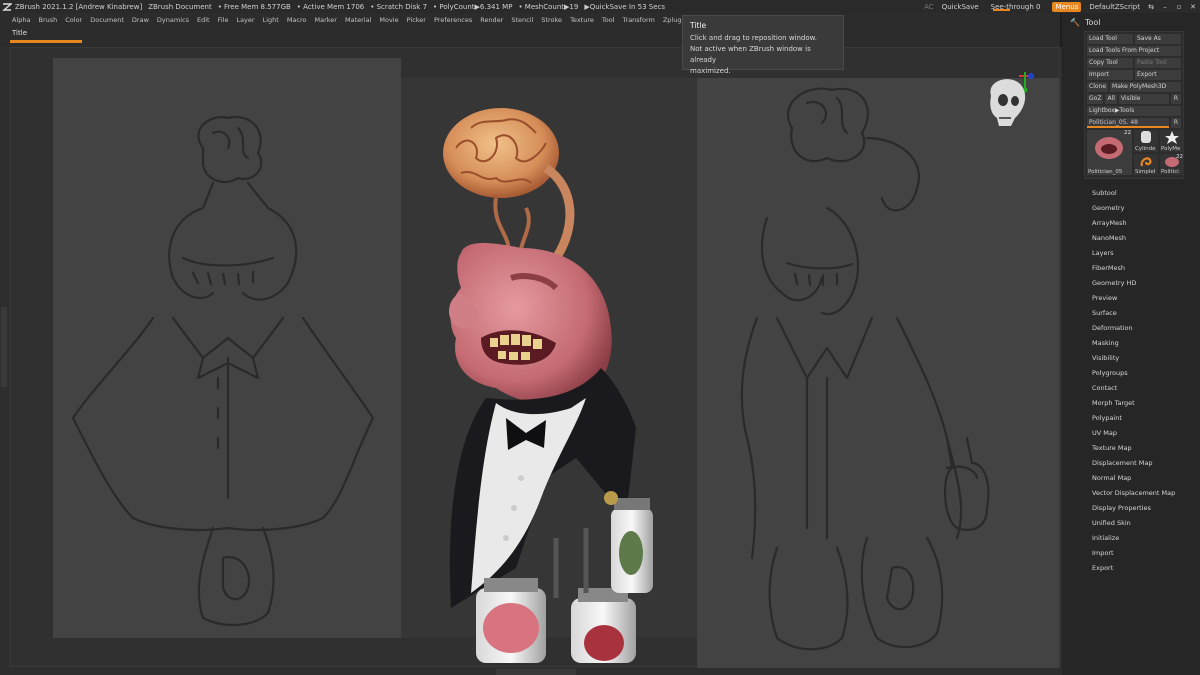 This screenshot has width=1200, height=675. Describe the element at coordinates (551, 20) in the screenshot. I see `menu-stroke: Stroke` at that location.